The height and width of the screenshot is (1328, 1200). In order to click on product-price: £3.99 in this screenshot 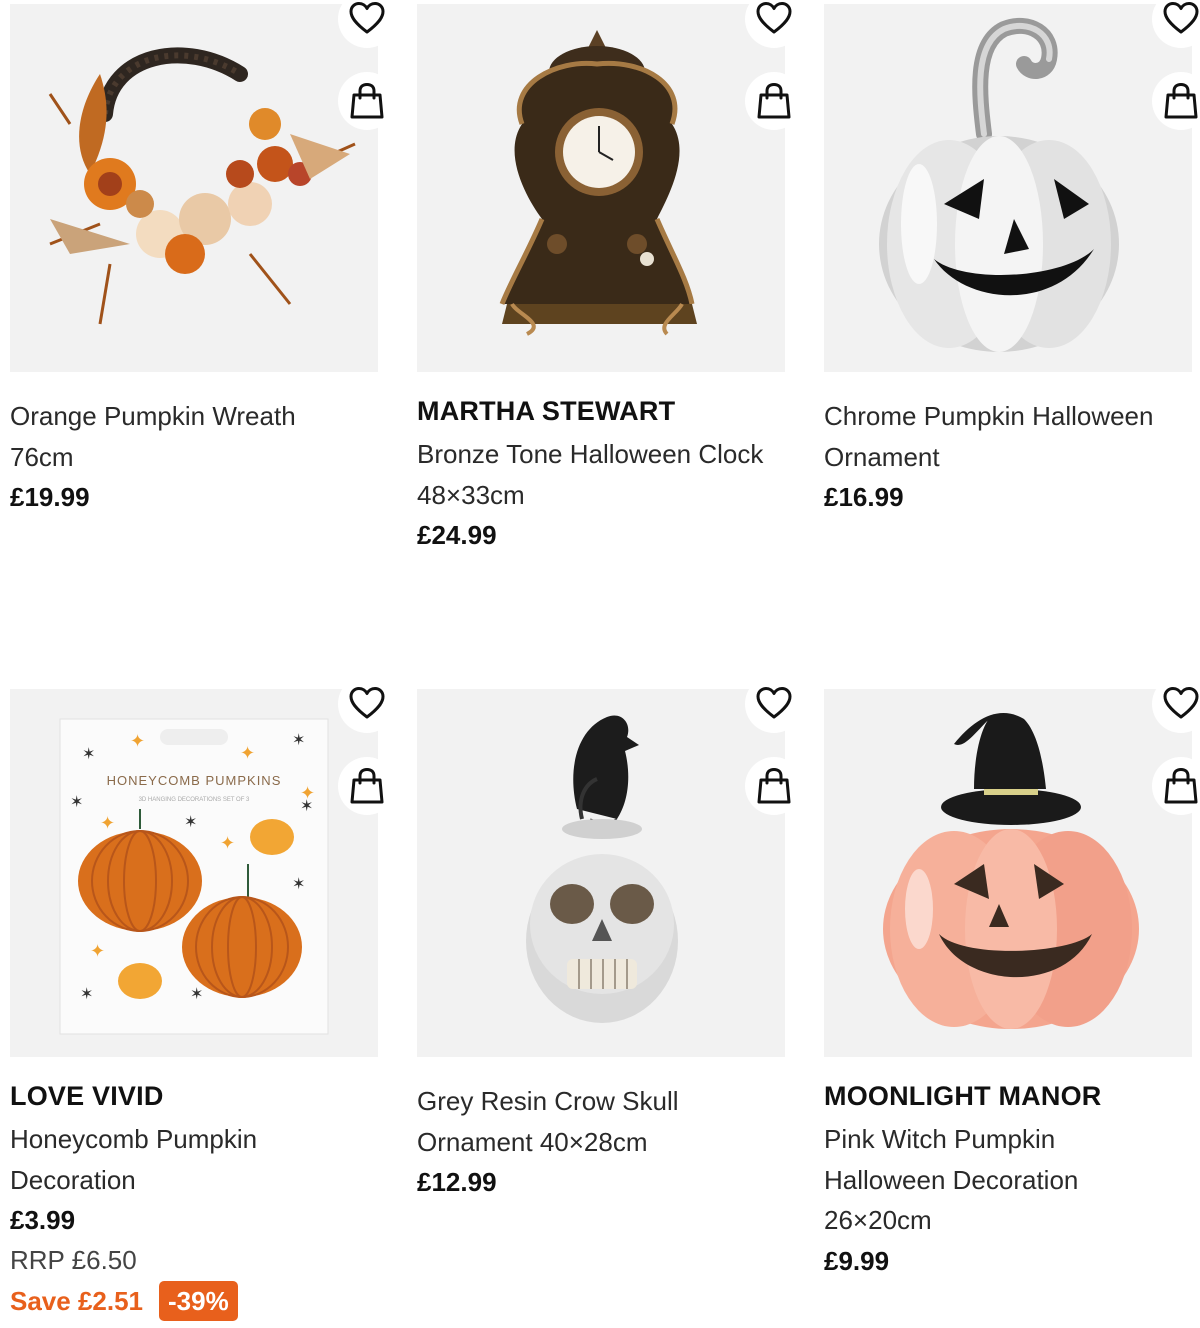, I will do `click(43, 1220)`.